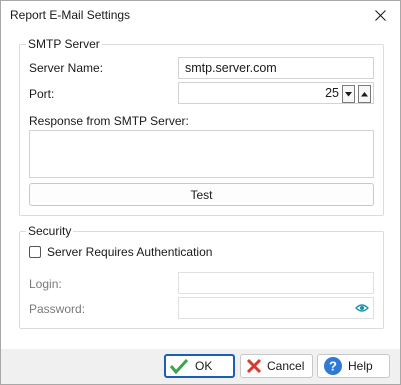 This screenshot has height=385, width=401. What do you see at coordinates (360, 366) in the screenshot?
I see `help-button-label: Help` at bounding box center [360, 366].